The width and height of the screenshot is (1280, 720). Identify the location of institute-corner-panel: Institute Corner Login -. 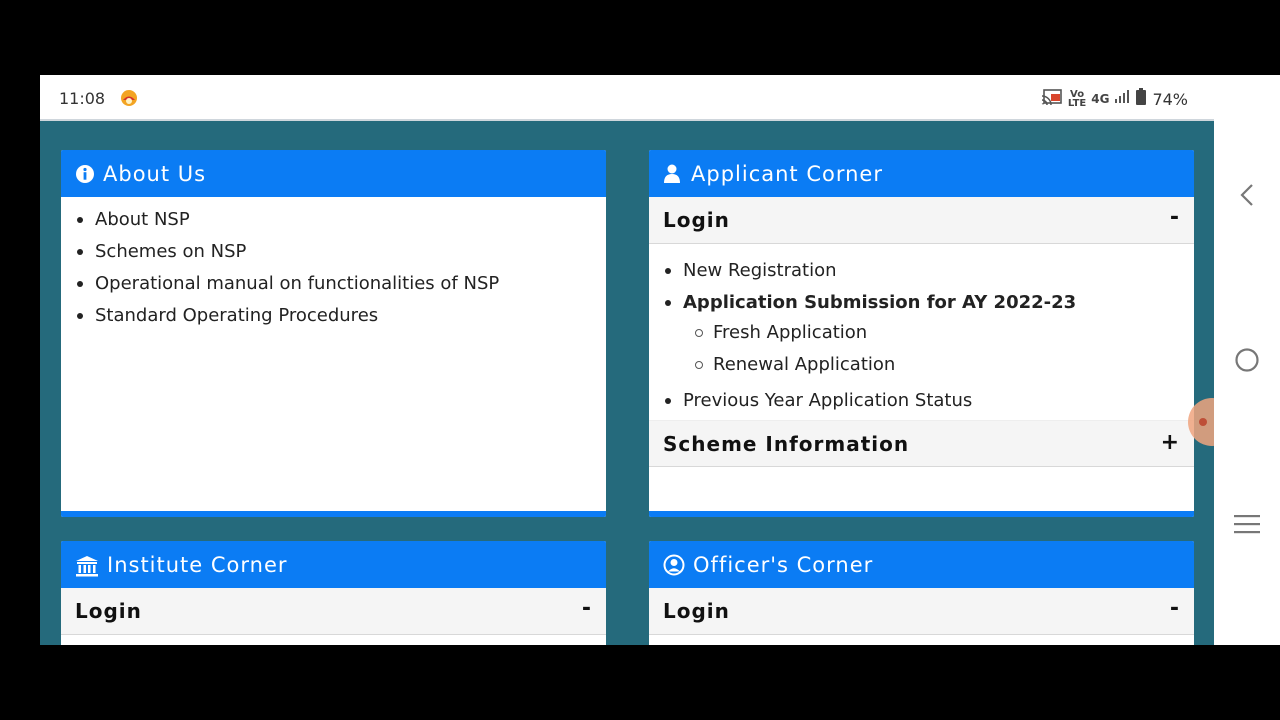
(333, 593).